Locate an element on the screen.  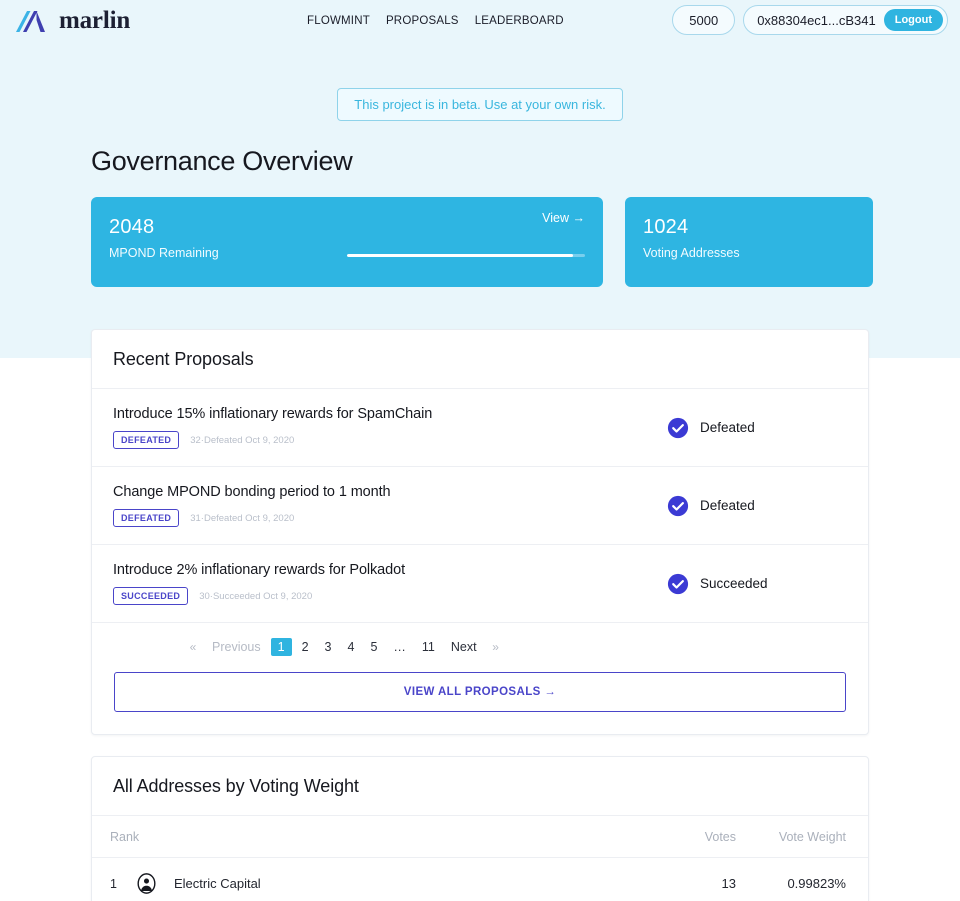
table-row: 1 Electric Capital 13 0.99823% is located at coordinates (480, 879).